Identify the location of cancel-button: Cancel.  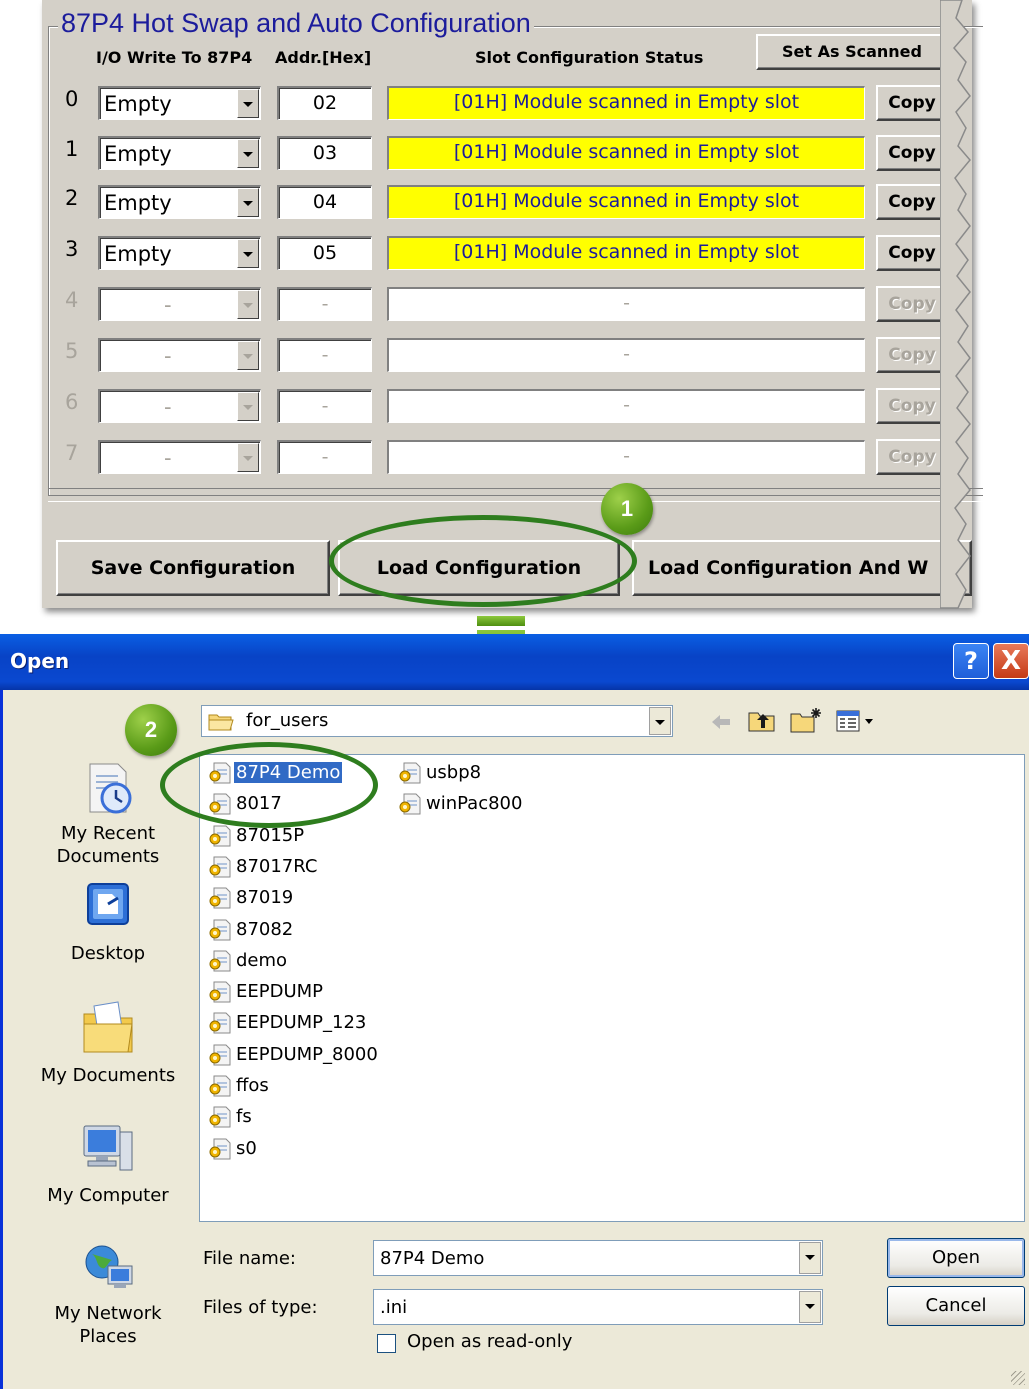
(956, 1306).